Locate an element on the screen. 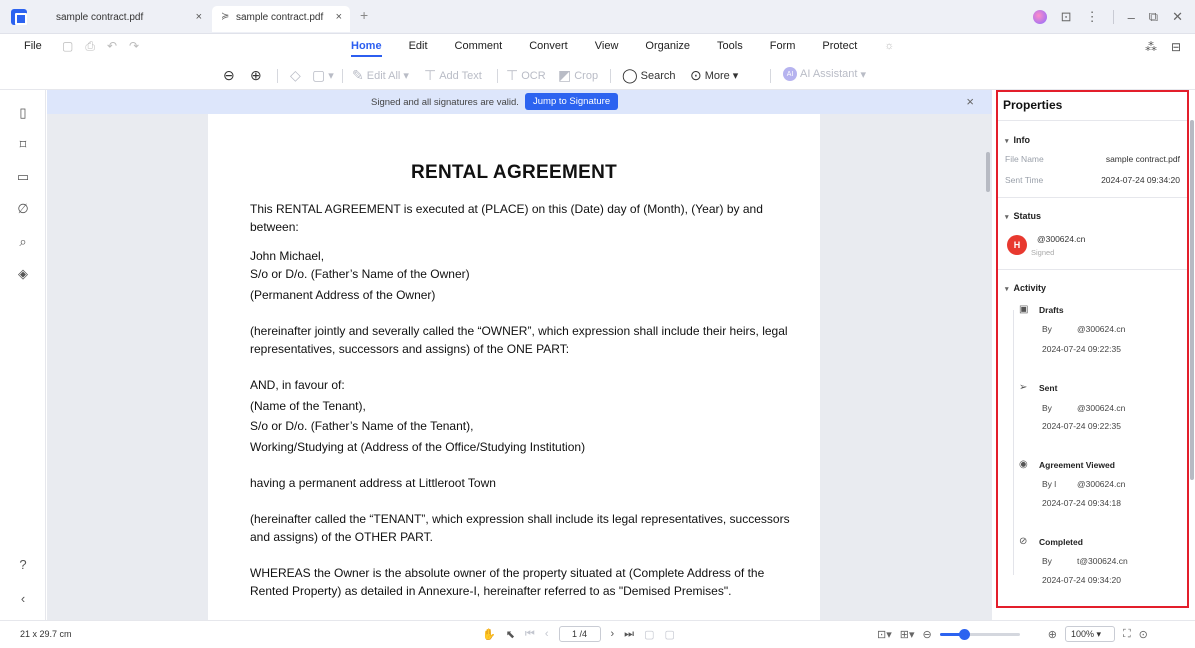 This screenshot has height=648, width=1195. search-label: Search is located at coordinates (658, 75).